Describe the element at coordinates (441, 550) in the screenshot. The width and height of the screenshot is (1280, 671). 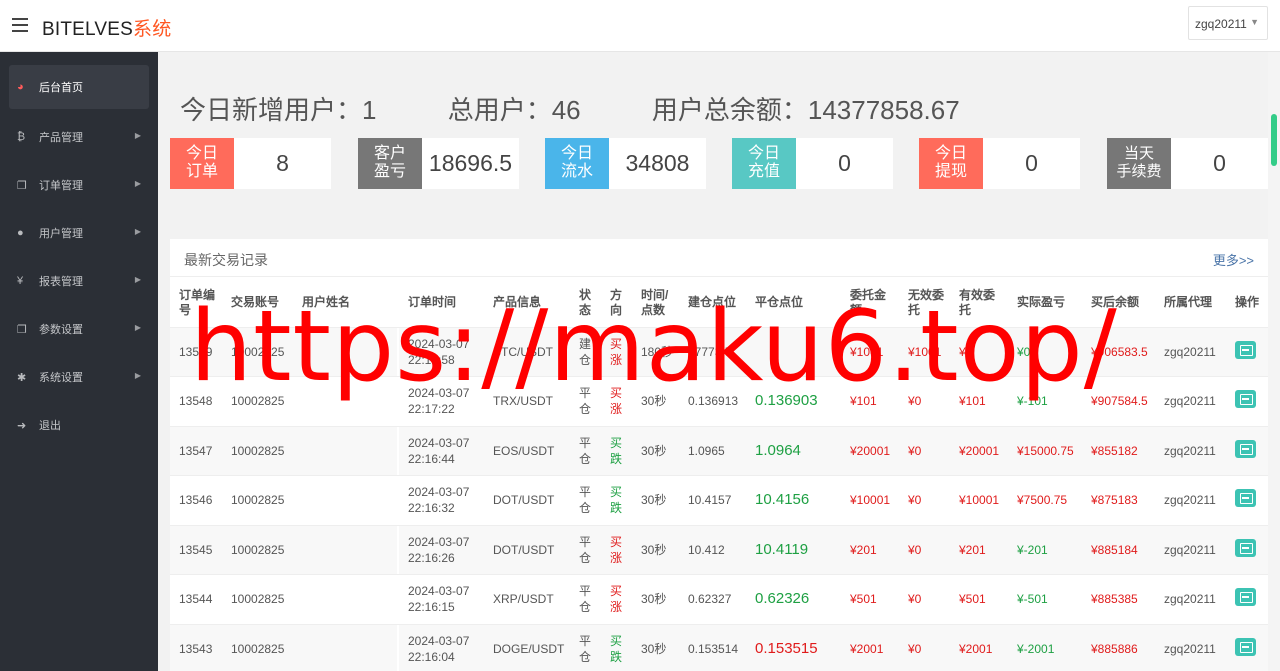
I see `order-time: 2024-03-07 22:16:26` at that location.